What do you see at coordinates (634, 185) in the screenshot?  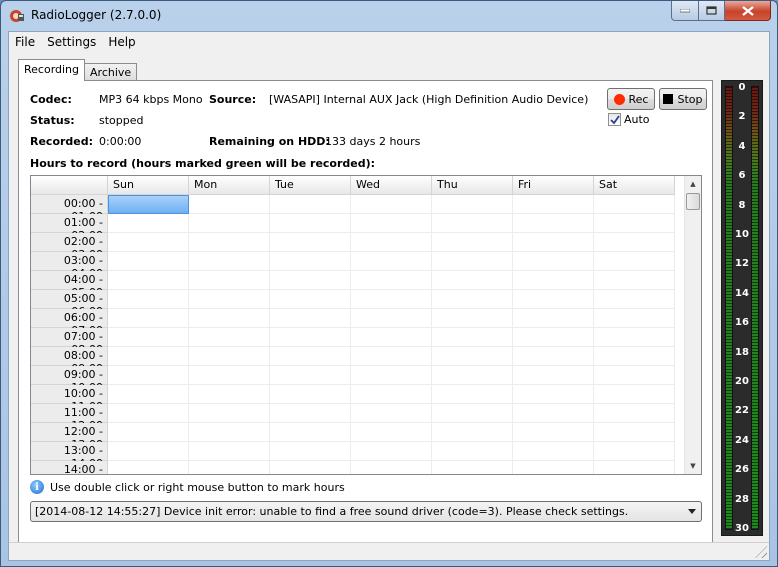 I see `column-header: Sat` at bounding box center [634, 185].